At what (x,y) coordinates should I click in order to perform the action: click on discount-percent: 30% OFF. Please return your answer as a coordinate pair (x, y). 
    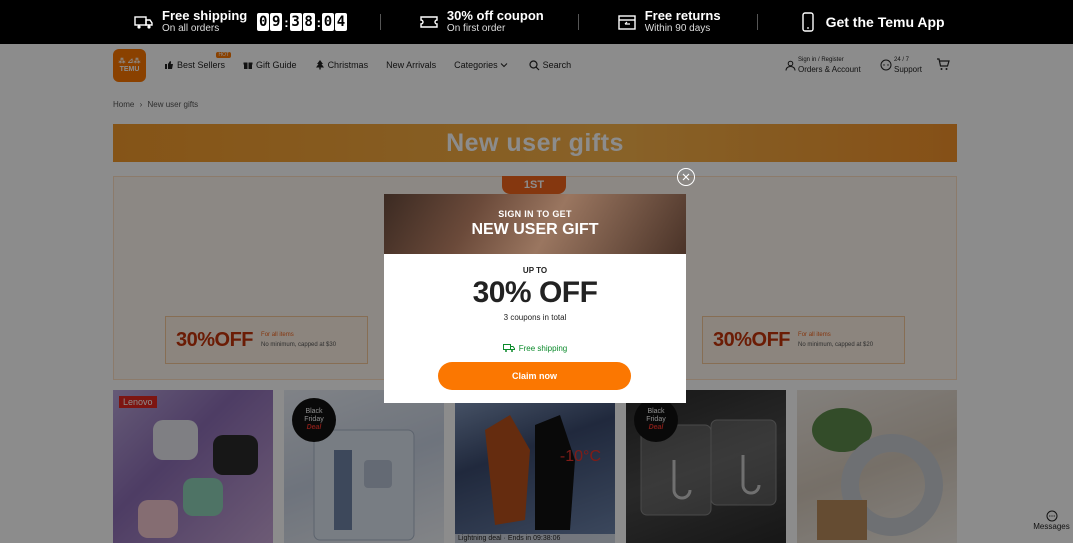
    Looking at the image, I should click on (535, 292).